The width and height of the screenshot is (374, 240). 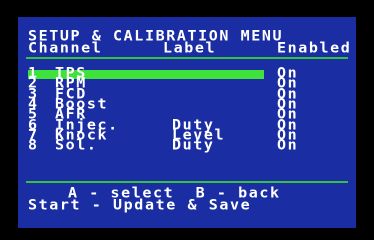 What do you see at coordinates (187, 234) in the screenshot?
I see `bottom-bezel` at bounding box center [187, 234].